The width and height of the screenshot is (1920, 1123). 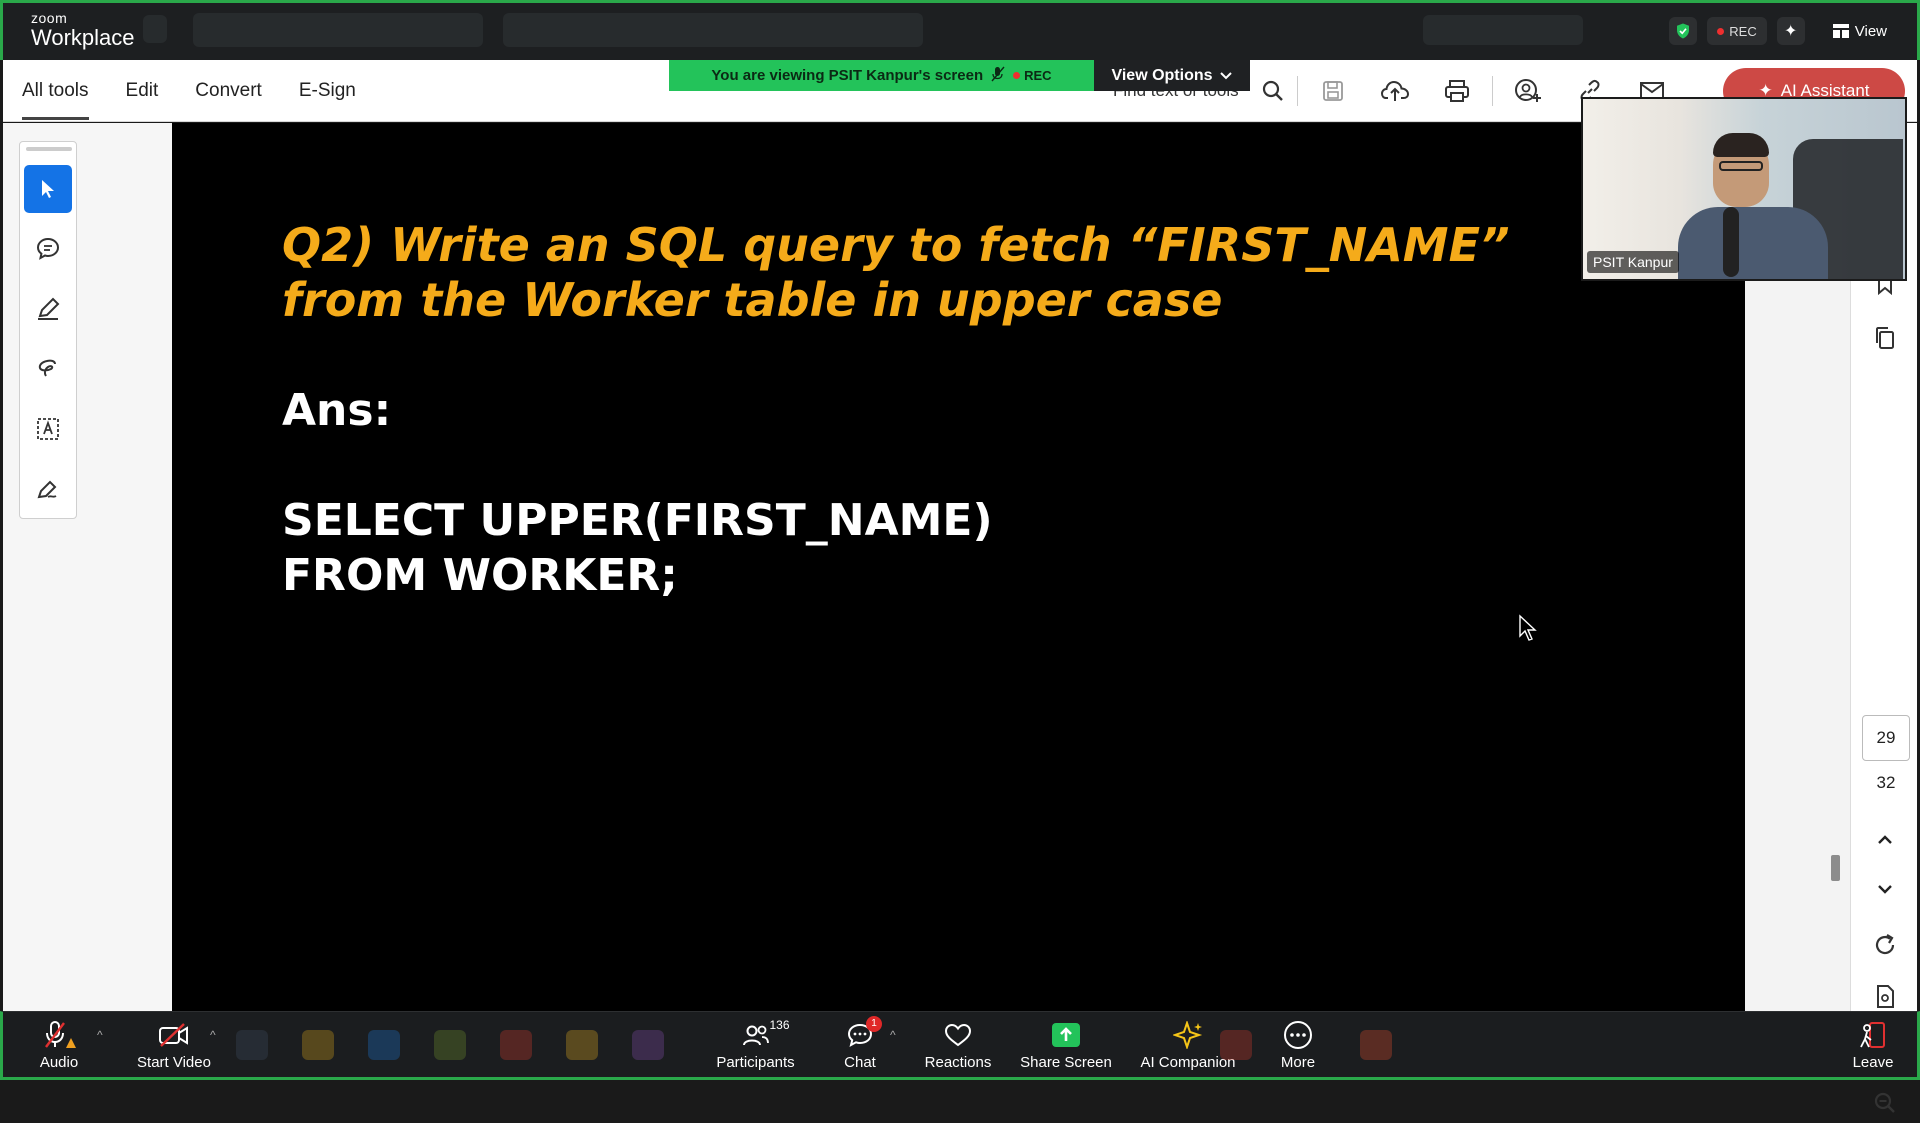 I want to click on zoom-logo-small: zoom, so click(x=49, y=18).